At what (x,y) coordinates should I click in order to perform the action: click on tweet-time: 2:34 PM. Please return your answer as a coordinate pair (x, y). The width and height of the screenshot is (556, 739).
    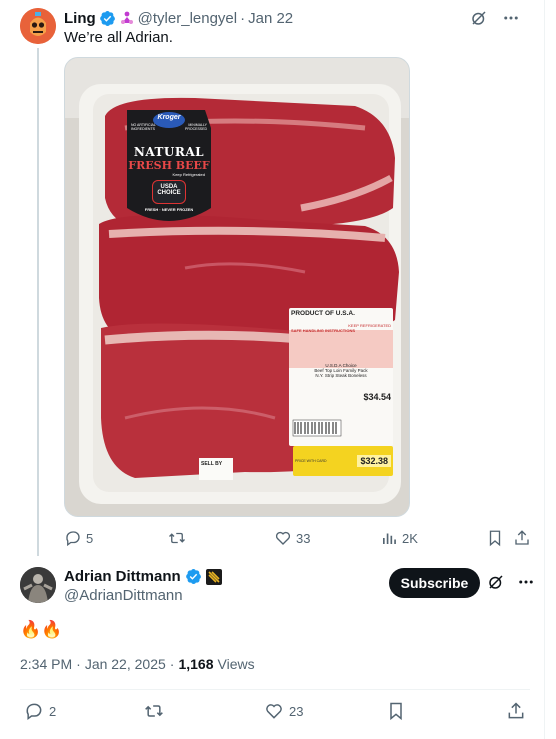
    Looking at the image, I should click on (46, 664).